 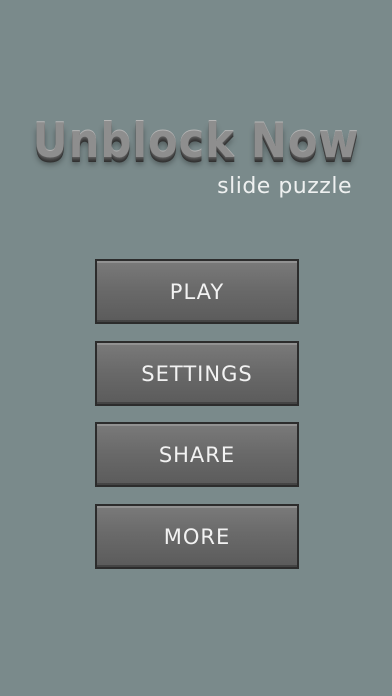 I want to click on play-button: PLAY, so click(x=197, y=291).